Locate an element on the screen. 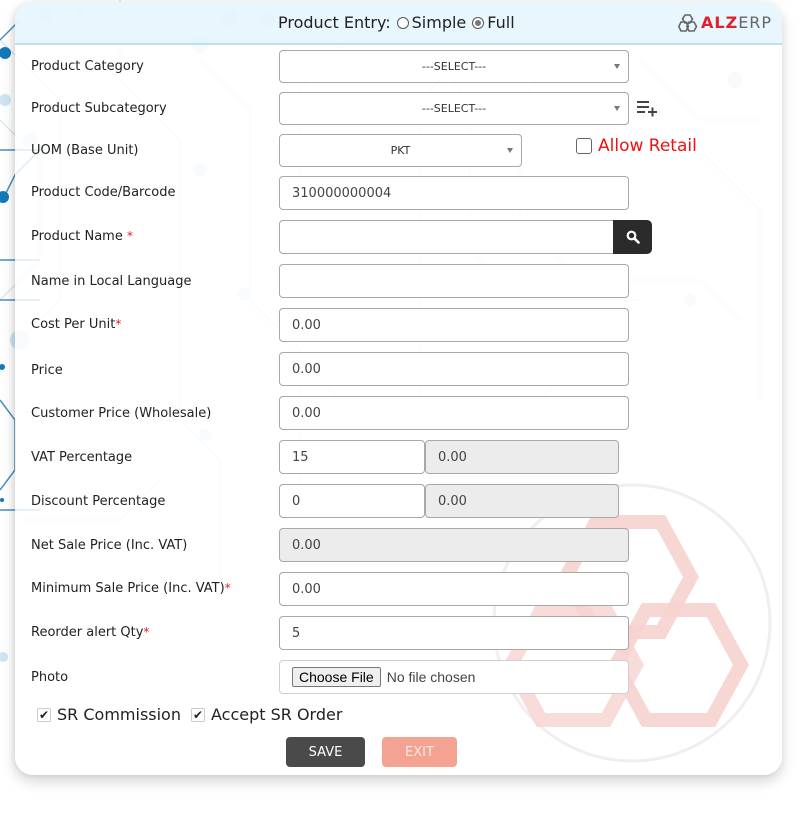  save-button: SAVE is located at coordinates (325, 752).